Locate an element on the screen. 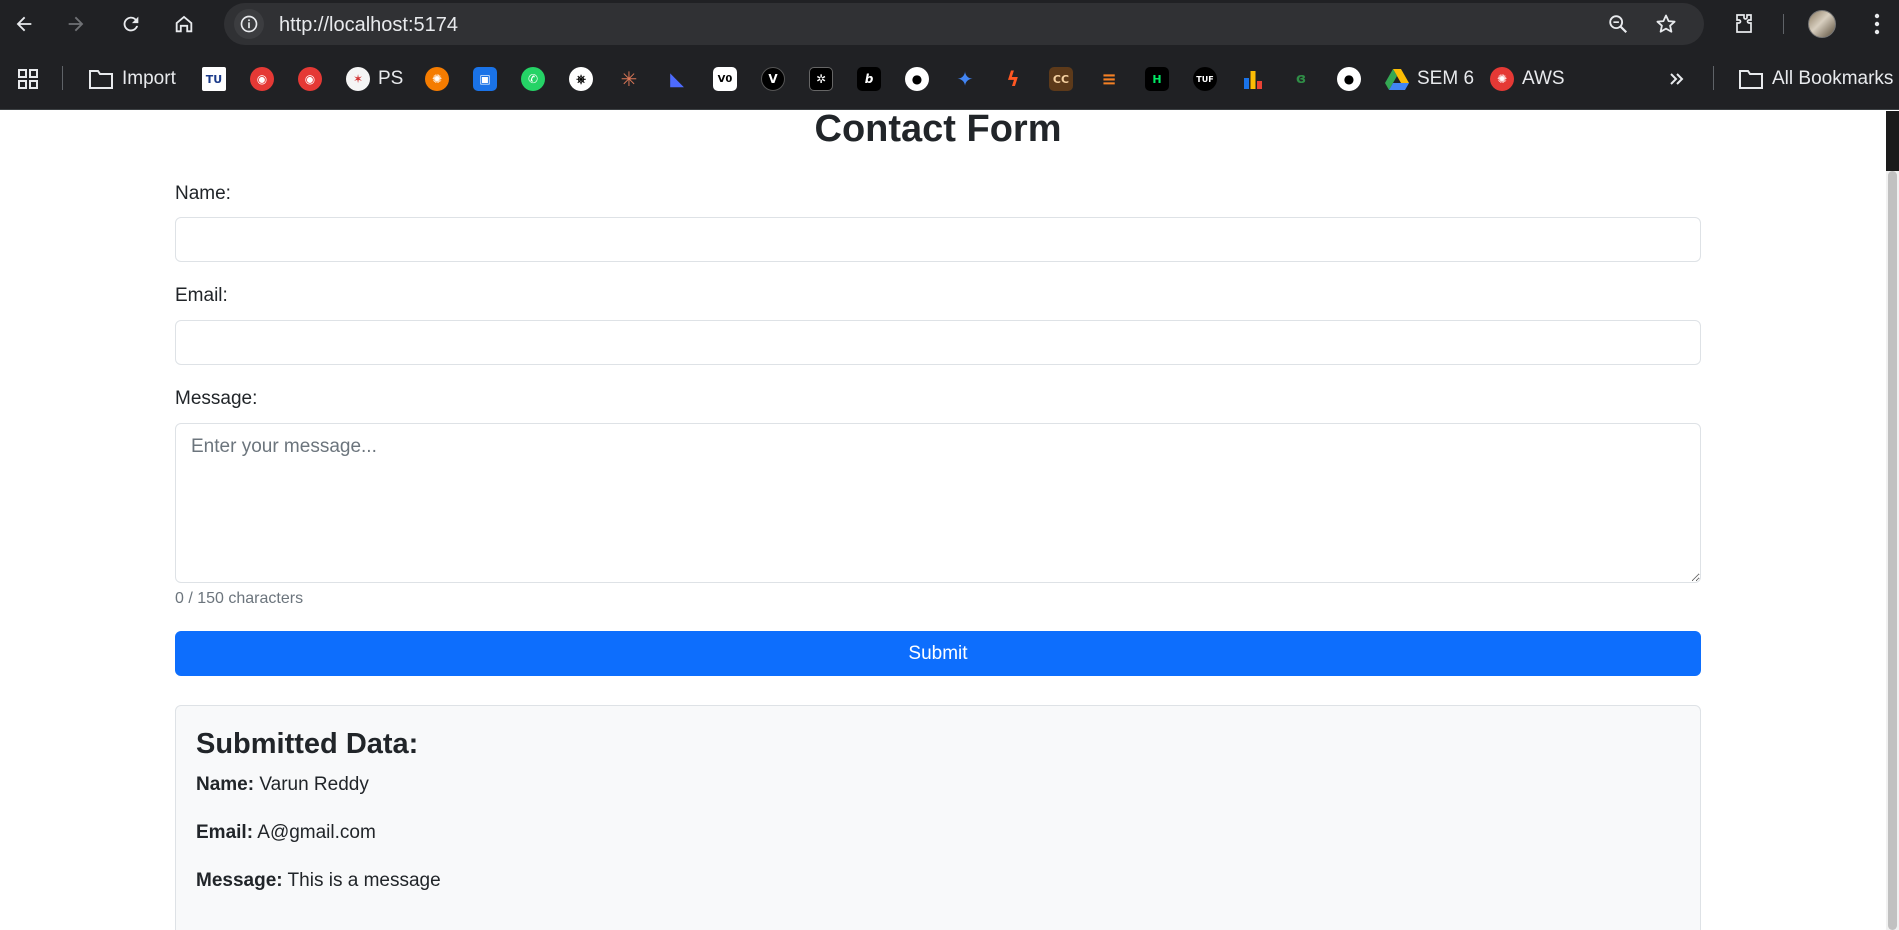 The image size is (1899, 930). bookmark-orange: ✺ is located at coordinates (437, 79).